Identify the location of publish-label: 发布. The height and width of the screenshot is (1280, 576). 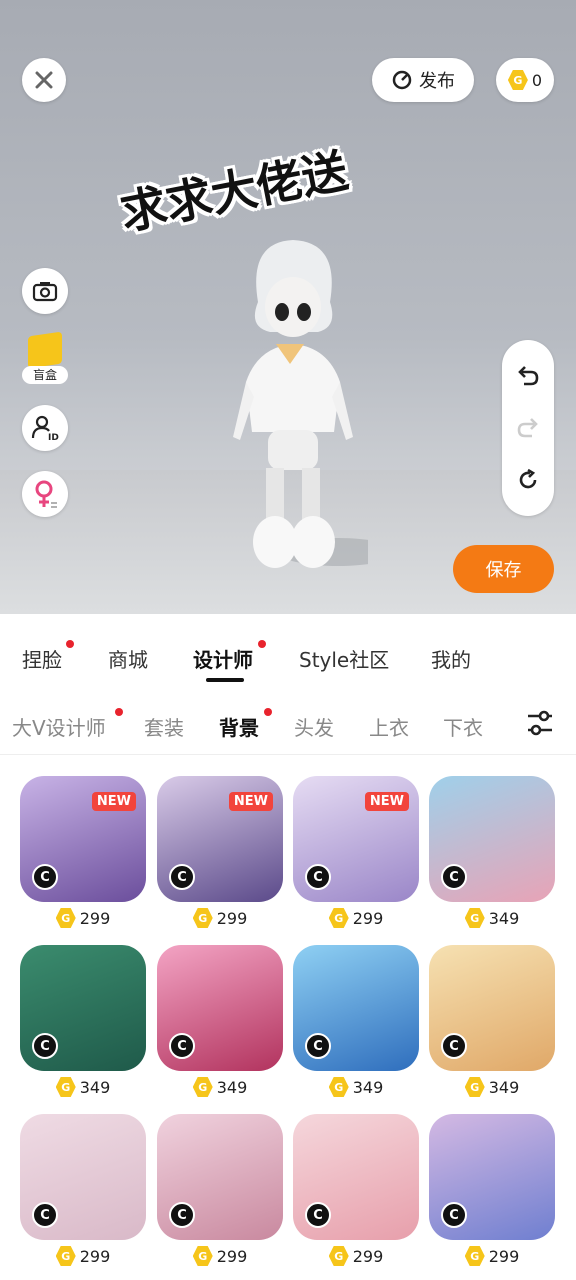
(437, 81).